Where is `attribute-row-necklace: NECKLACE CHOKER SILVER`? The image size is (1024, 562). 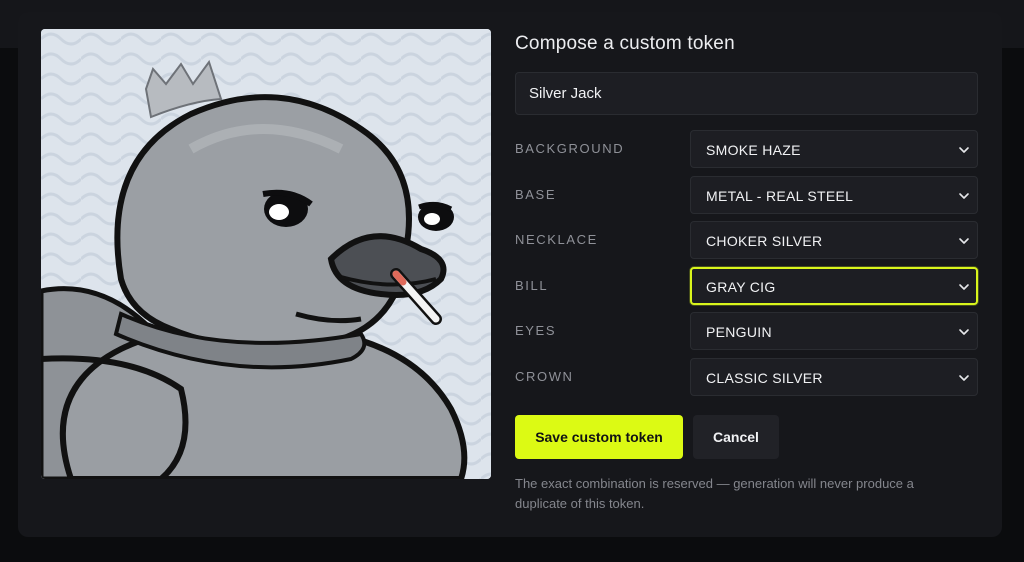
attribute-row-necklace: NECKLACE CHOKER SILVER is located at coordinates (746, 240).